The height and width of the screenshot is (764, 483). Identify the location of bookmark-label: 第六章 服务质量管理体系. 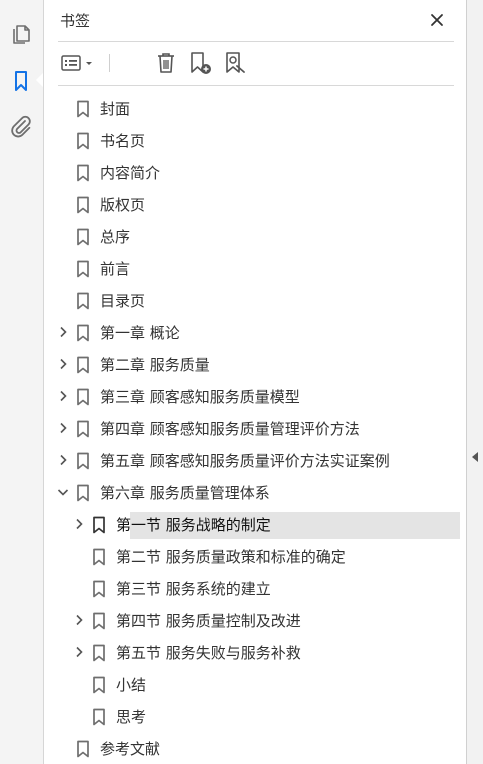
(185, 493).